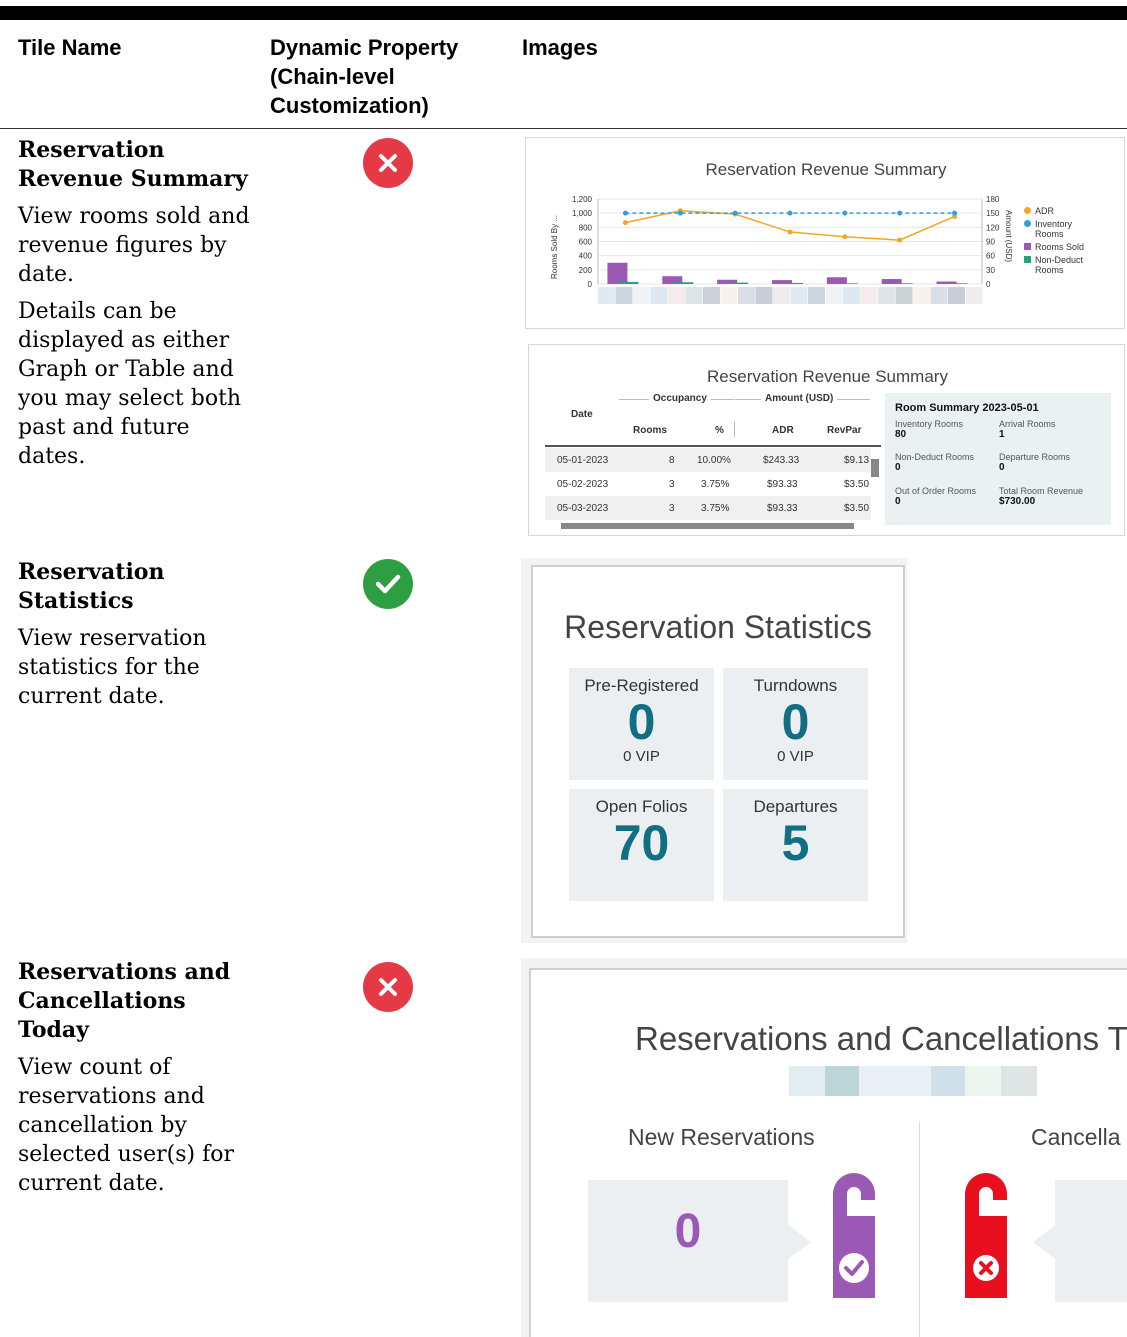 The width and height of the screenshot is (1127, 1337). Describe the element at coordinates (582, 213) in the screenshot. I see `y-tick-label: 1,000` at that location.